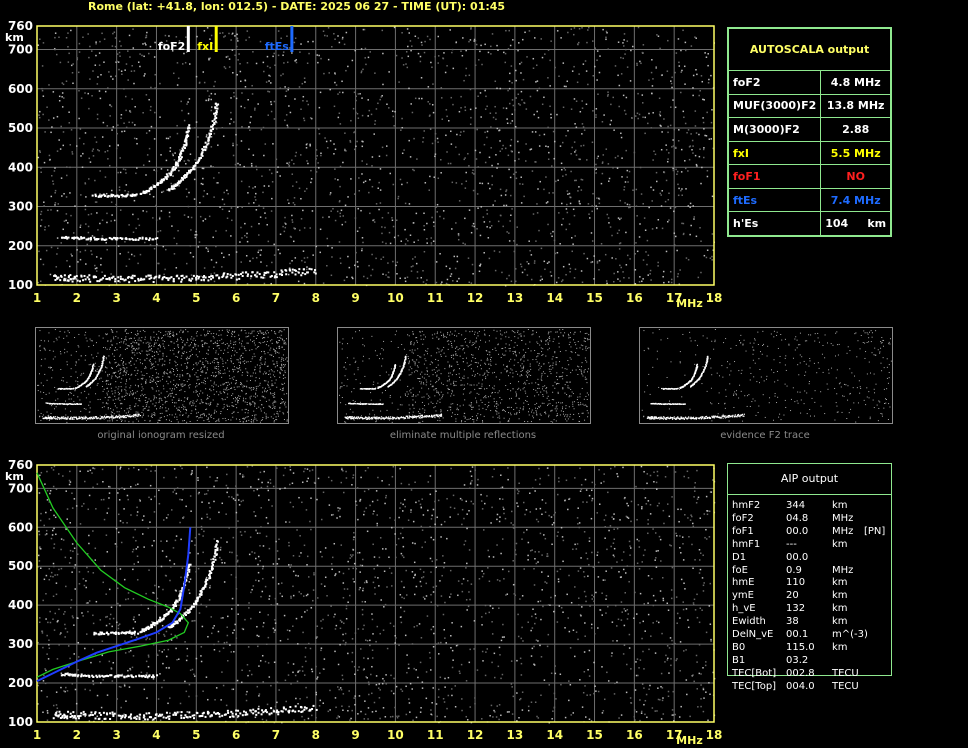 Image resolution: width=968 pixels, height=748 pixels. I want to click on o_trace-dot, so click(149, 190).